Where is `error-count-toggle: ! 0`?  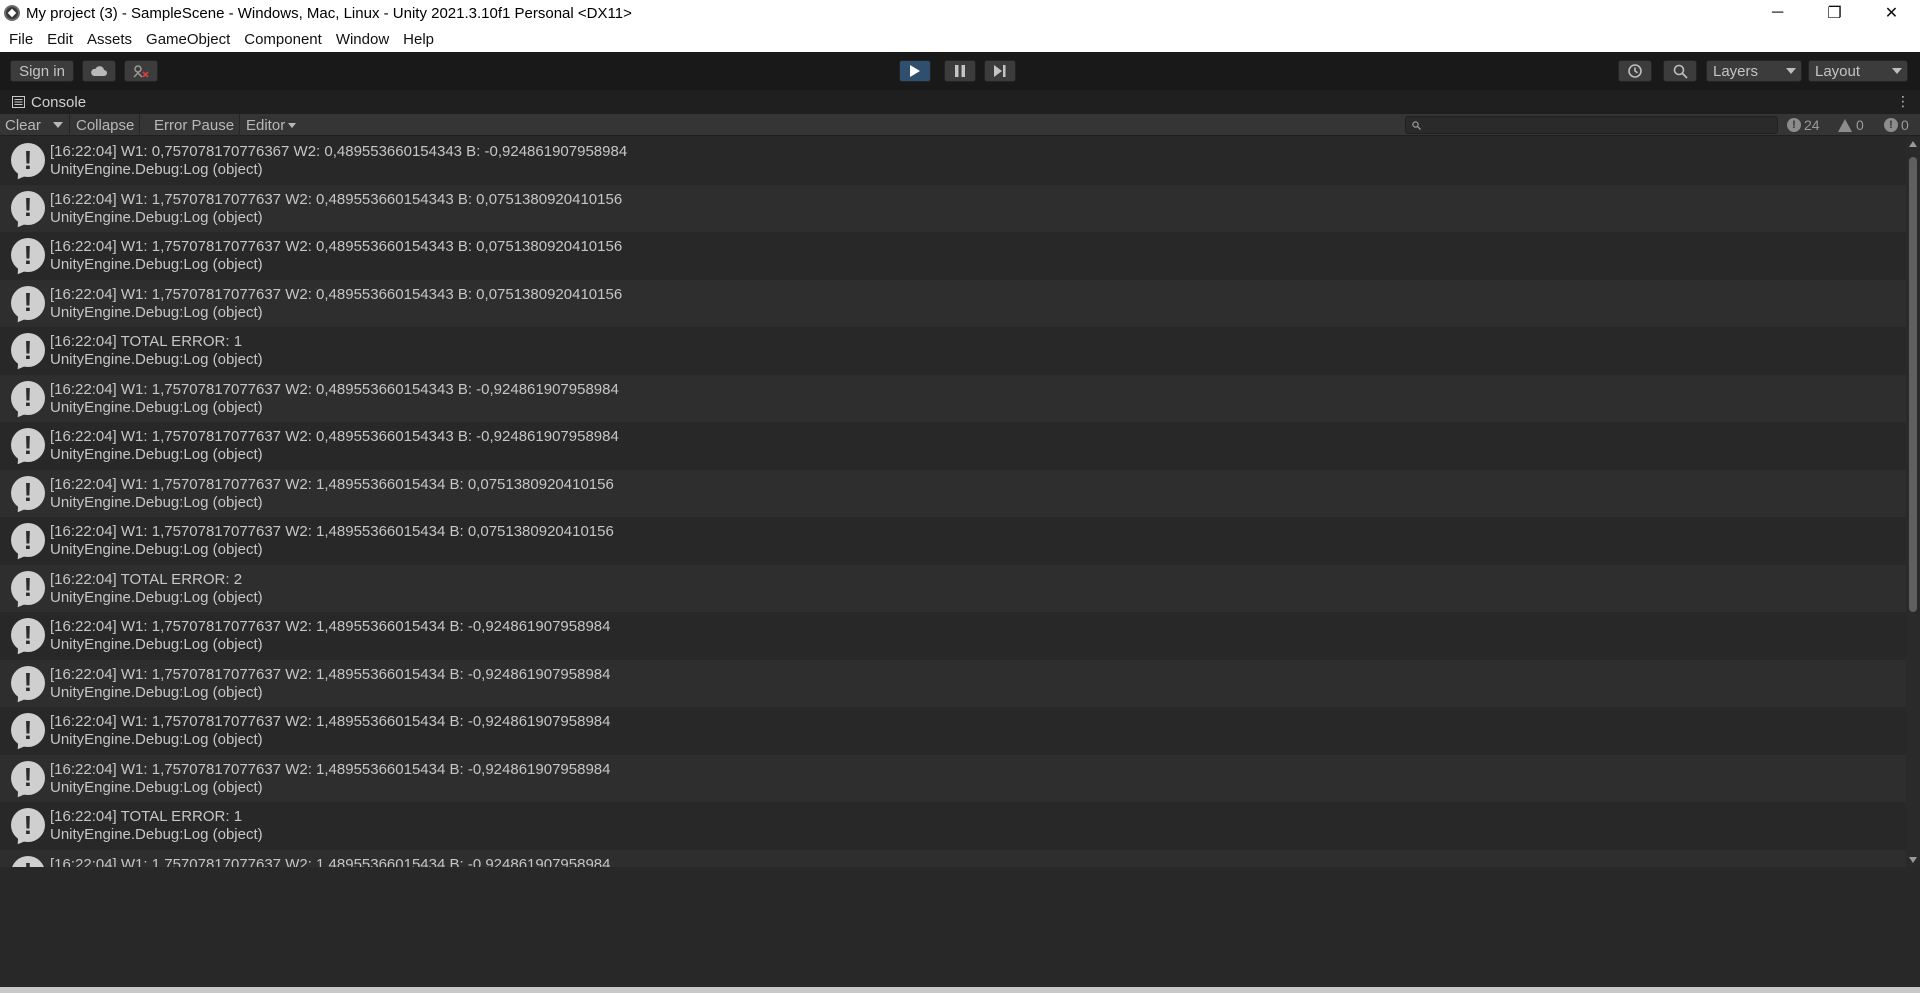 error-count-toggle: ! 0 is located at coordinates (1896, 125).